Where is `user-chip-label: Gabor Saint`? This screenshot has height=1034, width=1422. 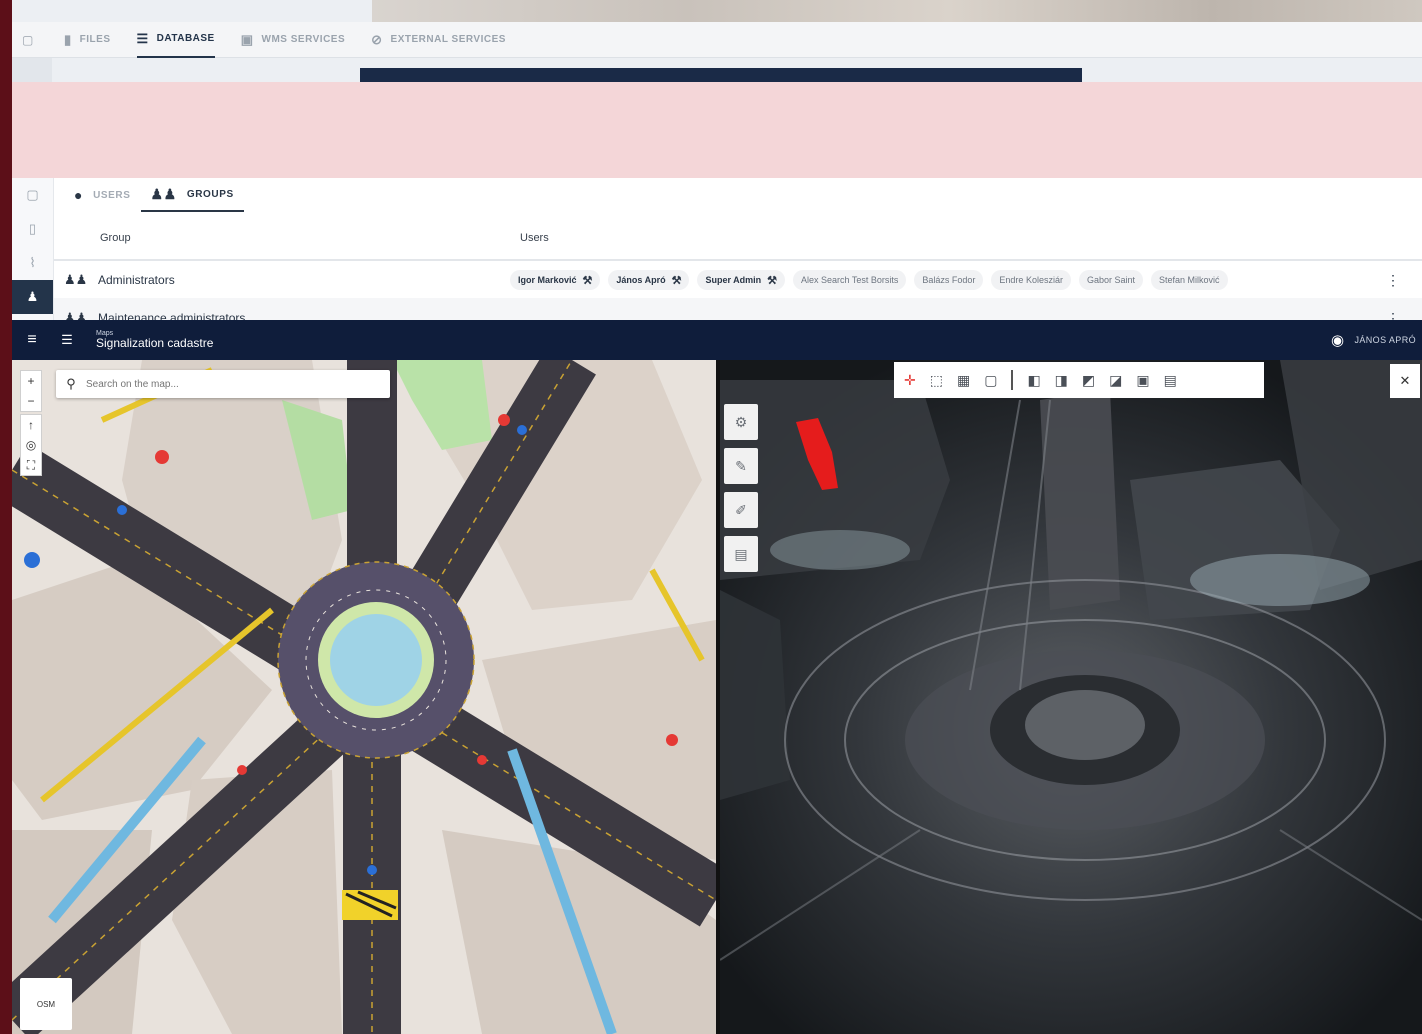
user-chip-label: Gabor Saint is located at coordinates (1110, 280).